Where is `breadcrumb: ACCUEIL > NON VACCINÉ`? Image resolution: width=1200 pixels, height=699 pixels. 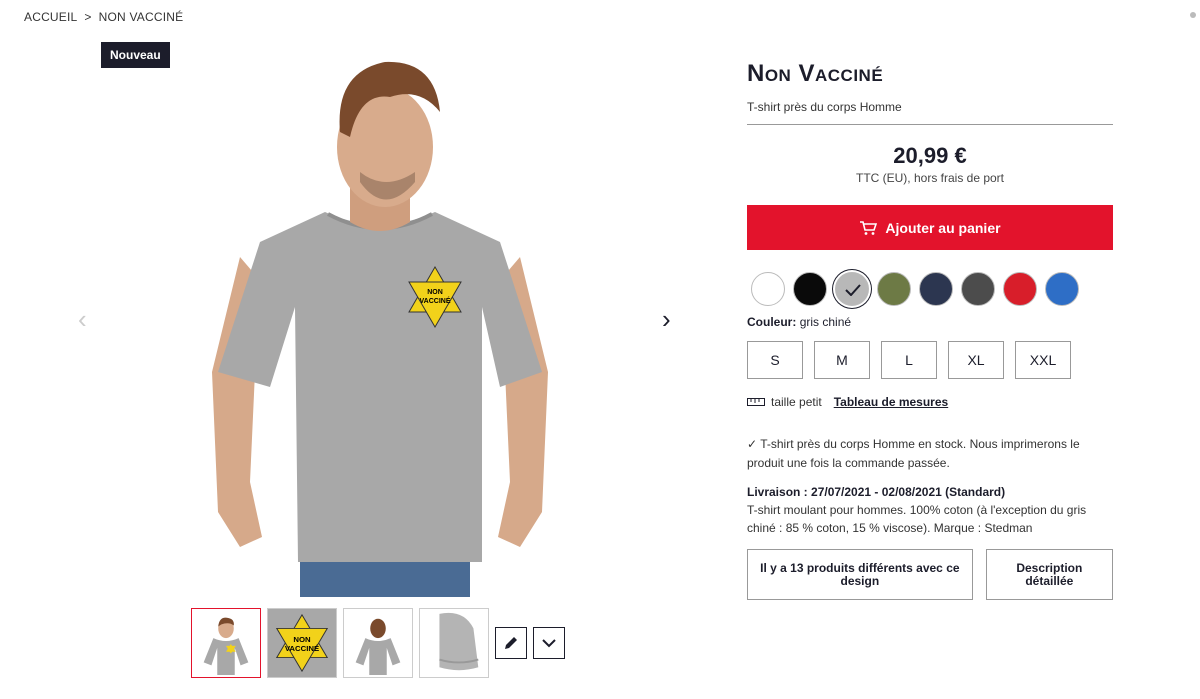
breadcrumb: ACCUEIL > NON VACCINÉ is located at coordinates (103, 17).